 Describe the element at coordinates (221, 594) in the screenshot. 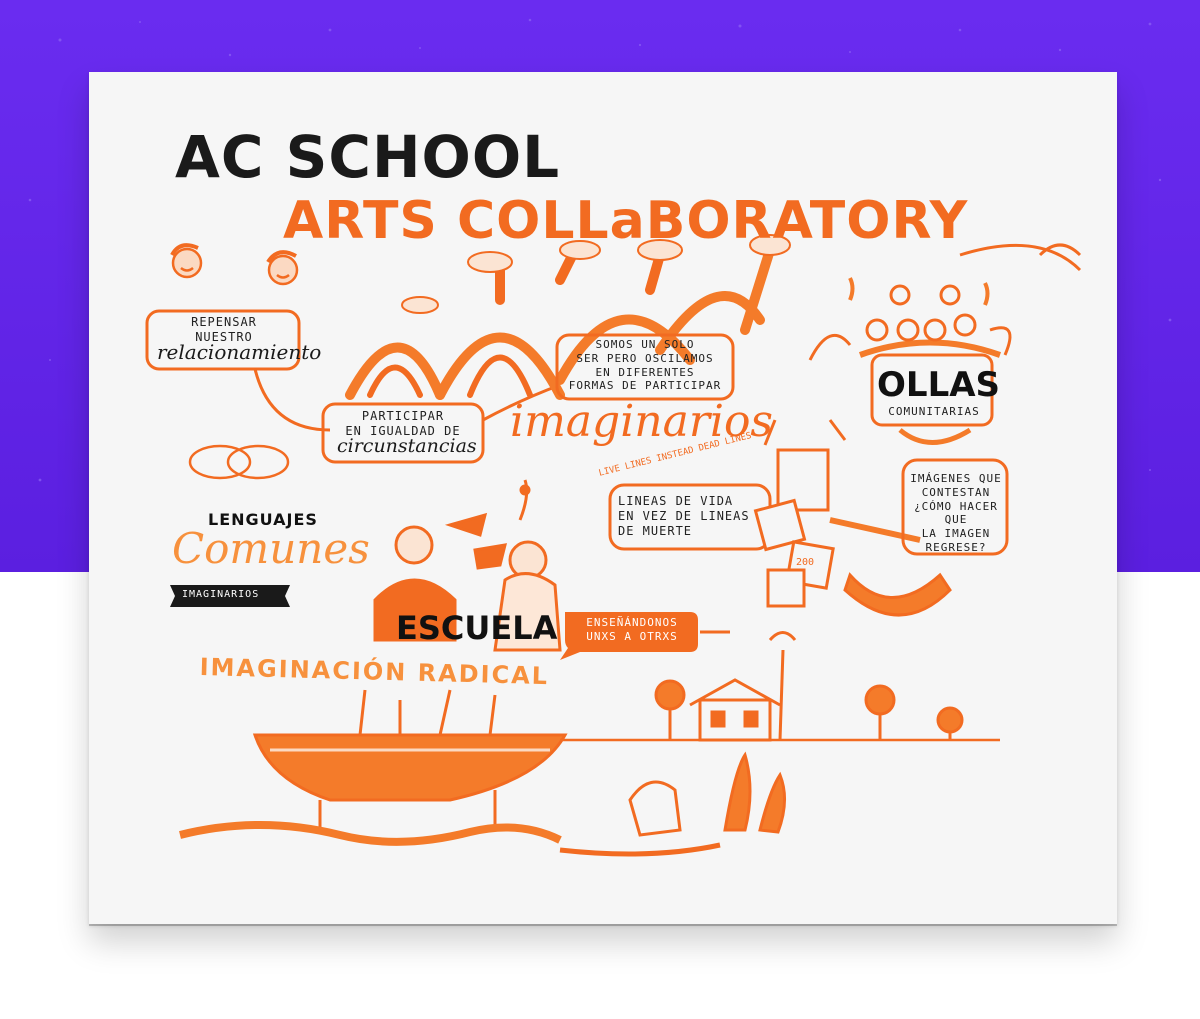

I see `imaginarios-banner: IMAGINARIOS` at that location.